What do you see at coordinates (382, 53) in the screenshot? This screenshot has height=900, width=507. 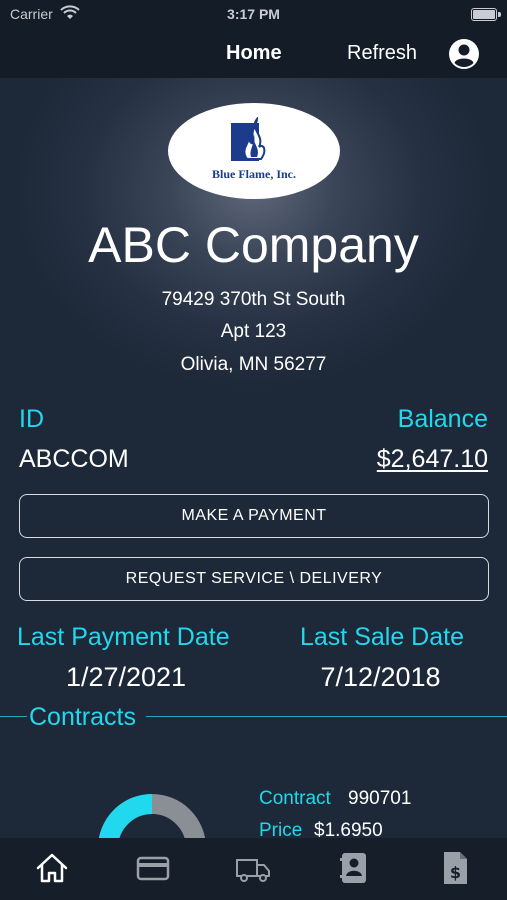 I see `nav-refresh-button: Refresh` at bounding box center [382, 53].